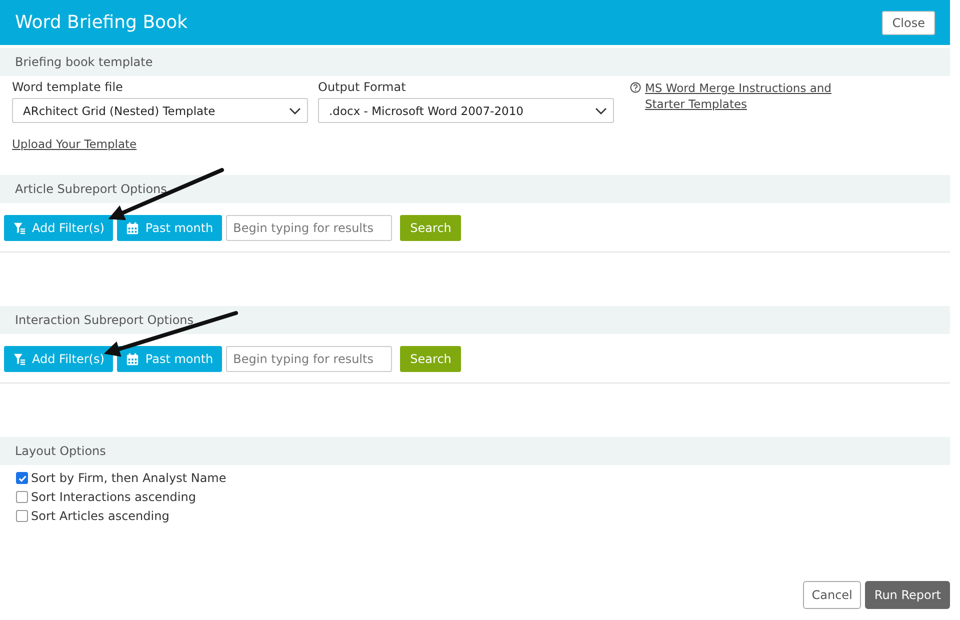 The height and width of the screenshot is (620, 960). I want to click on window-title: Word Briefing Book, so click(101, 22).